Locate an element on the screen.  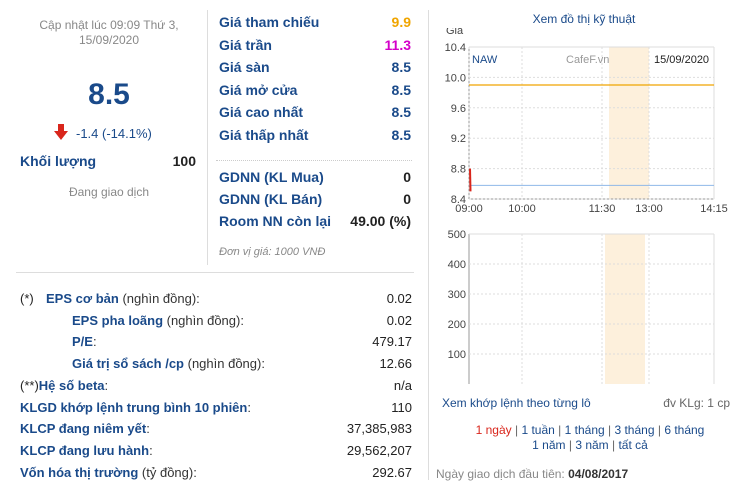
chart-date: 15/09/2020 is located at coordinates (681, 60).